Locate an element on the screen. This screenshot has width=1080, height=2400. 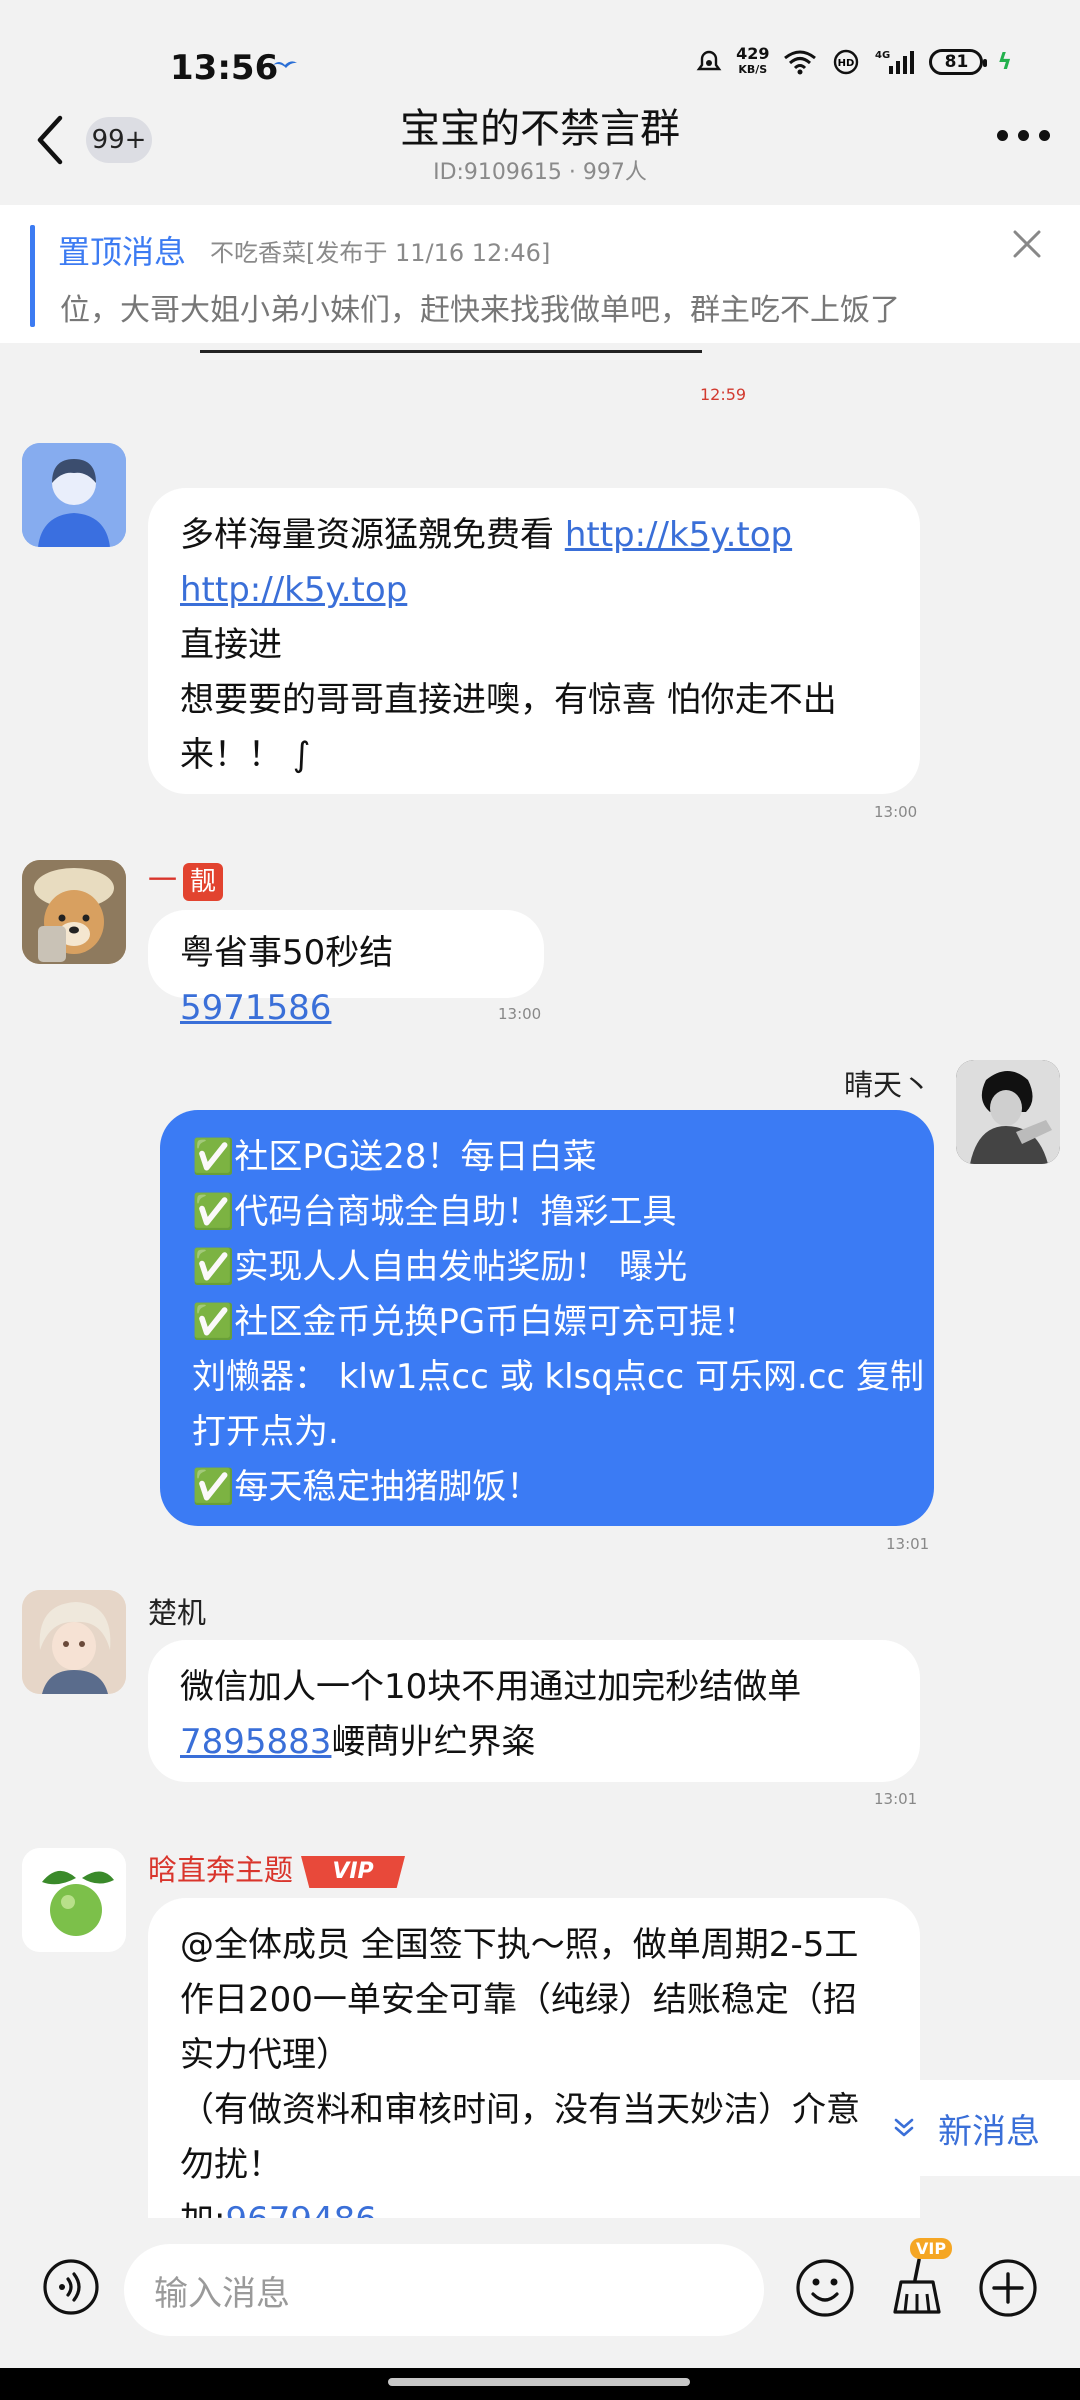
more-options-icon is located at coordinates (1023, 135).